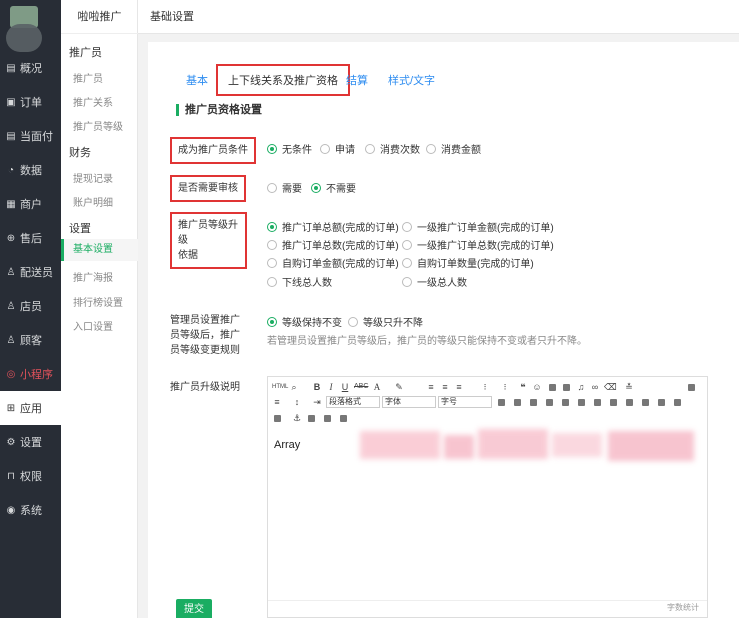  I want to click on anchor-icon: ⚓, so click(297, 418).